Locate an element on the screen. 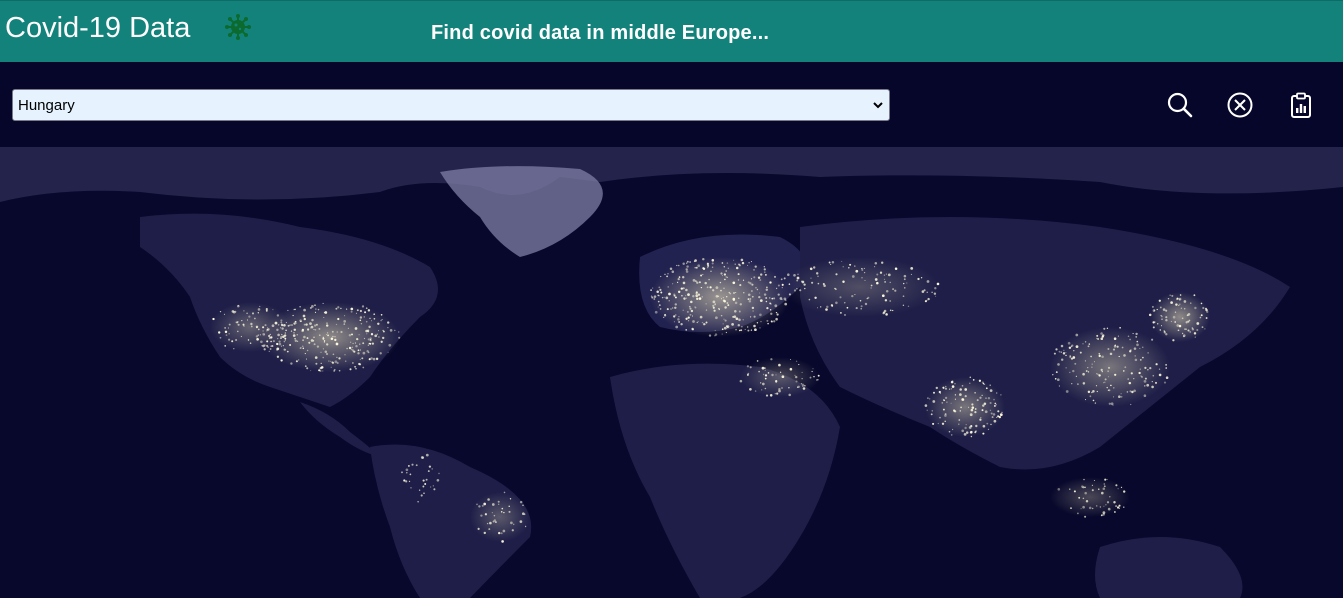 Image resolution: width=1343 pixels, height=598 pixels. close-circle-icon is located at coordinates (1240, 105).